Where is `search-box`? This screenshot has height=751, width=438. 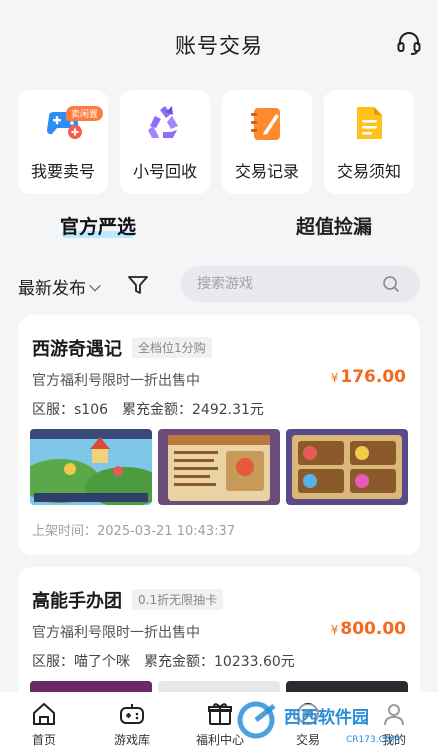 search-box is located at coordinates (300, 284).